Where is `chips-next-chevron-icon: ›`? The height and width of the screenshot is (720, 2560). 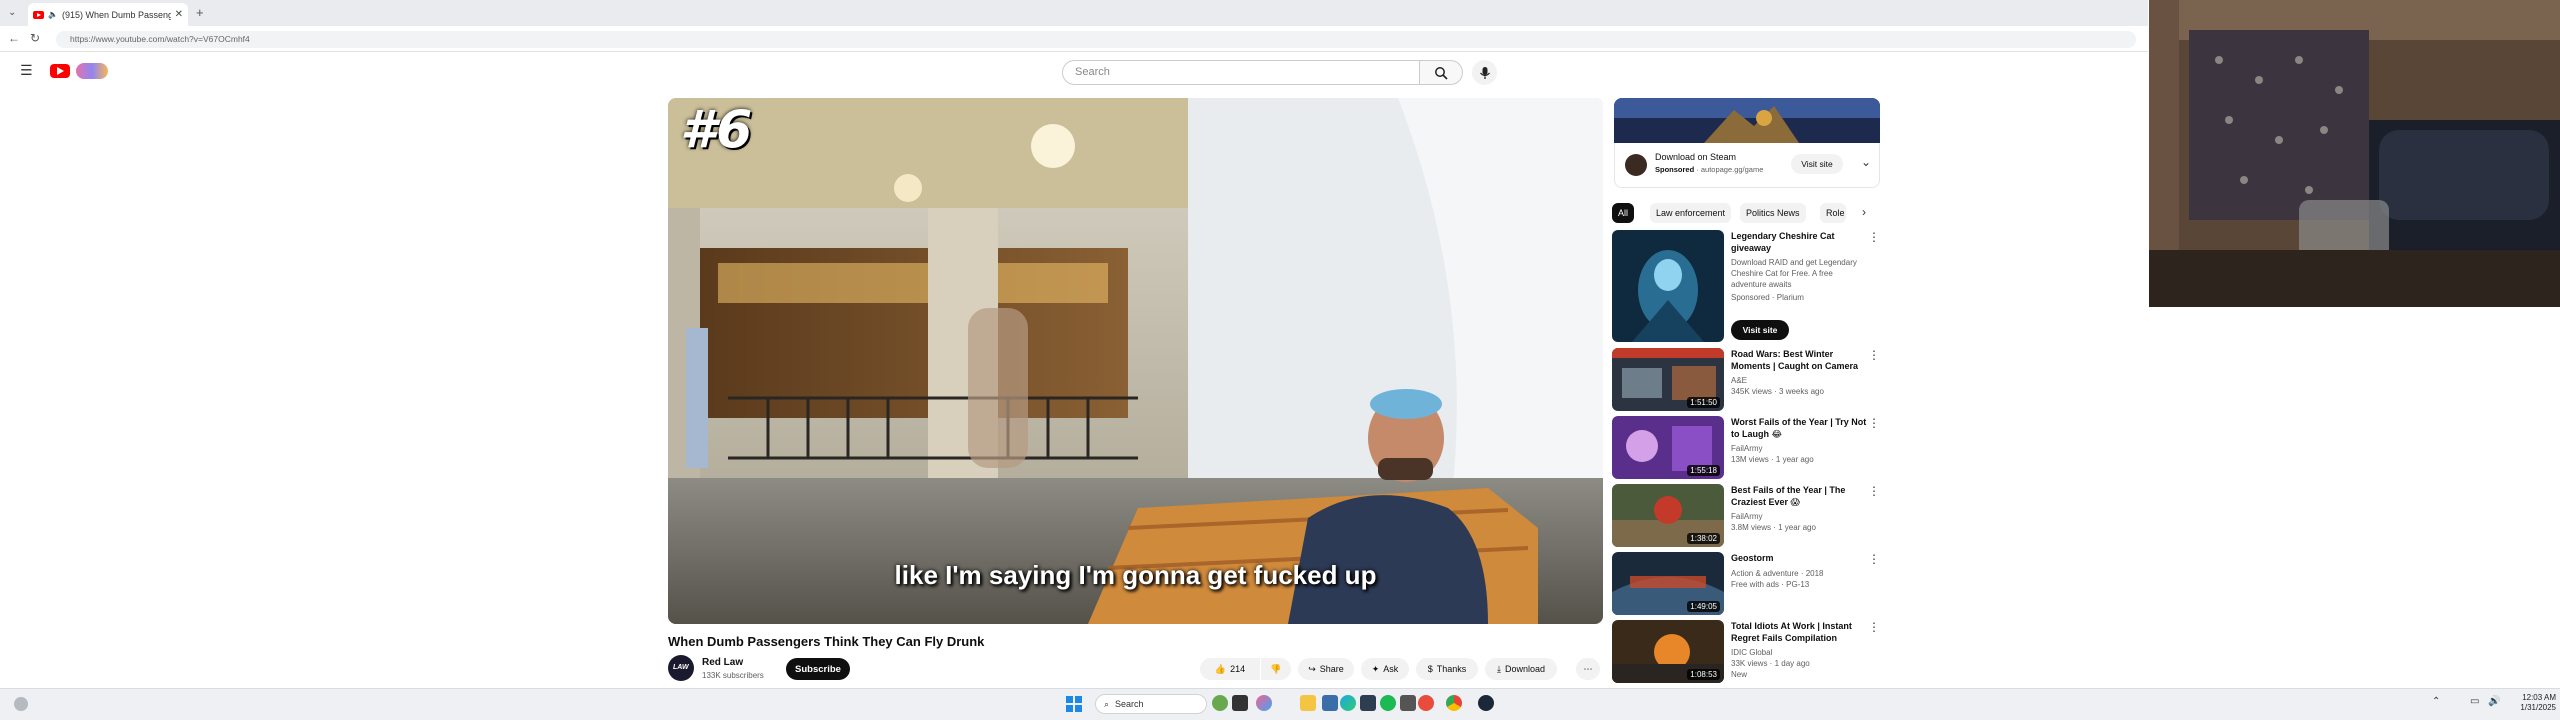 chips-next-chevron-icon: › is located at coordinates (1864, 212).